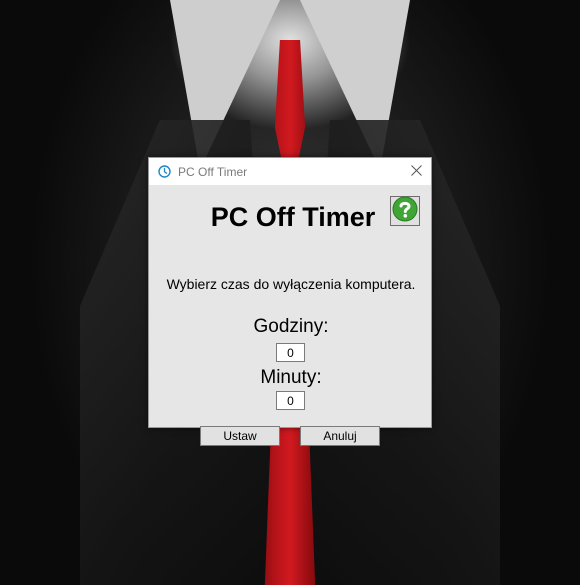 The height and width of the screenshot is (585, 580). I want to click on help-icon, so click(405, 211).